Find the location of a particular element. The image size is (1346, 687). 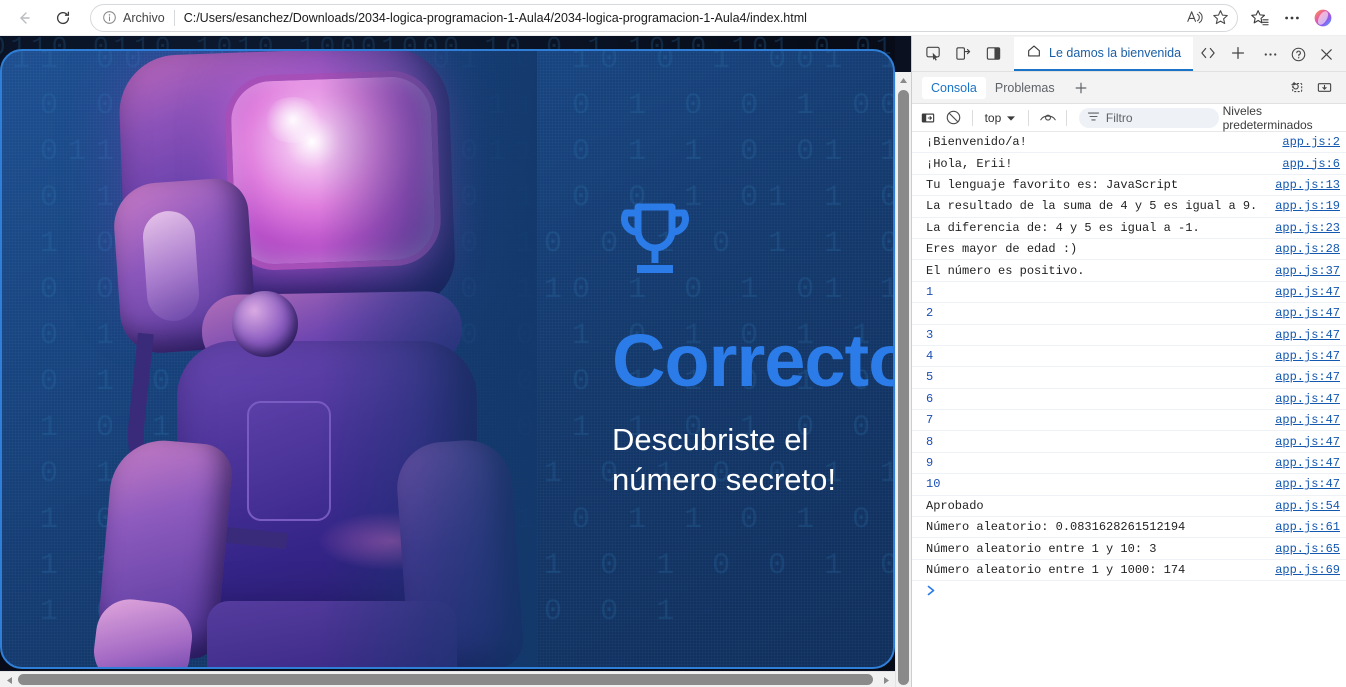

console-message-row: El número es positivo. app.js:37 is located at coordinates (1129, 271).